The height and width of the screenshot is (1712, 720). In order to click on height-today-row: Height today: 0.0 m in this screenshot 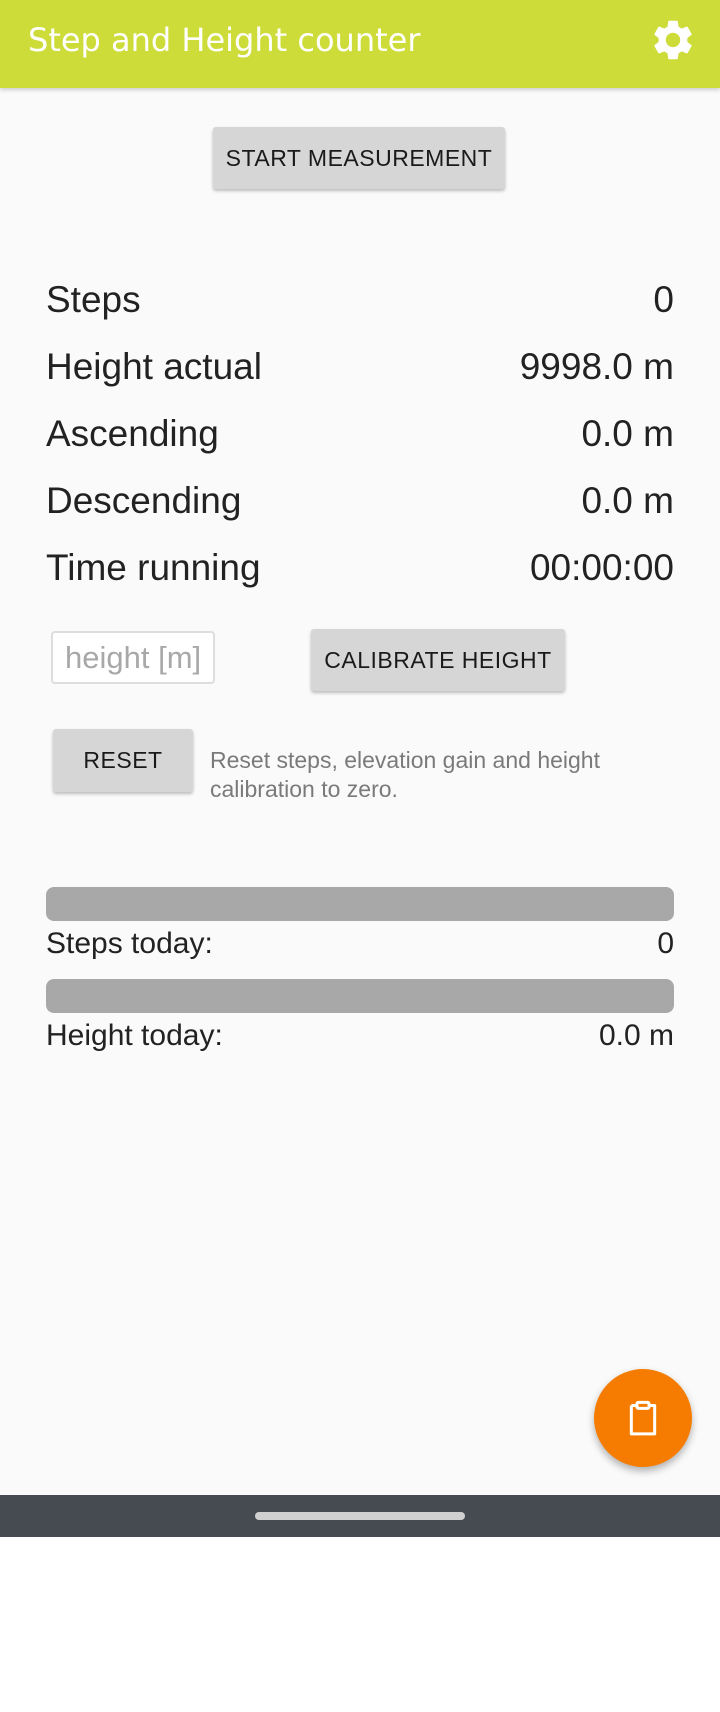, I will do `click(360, 1037)`.